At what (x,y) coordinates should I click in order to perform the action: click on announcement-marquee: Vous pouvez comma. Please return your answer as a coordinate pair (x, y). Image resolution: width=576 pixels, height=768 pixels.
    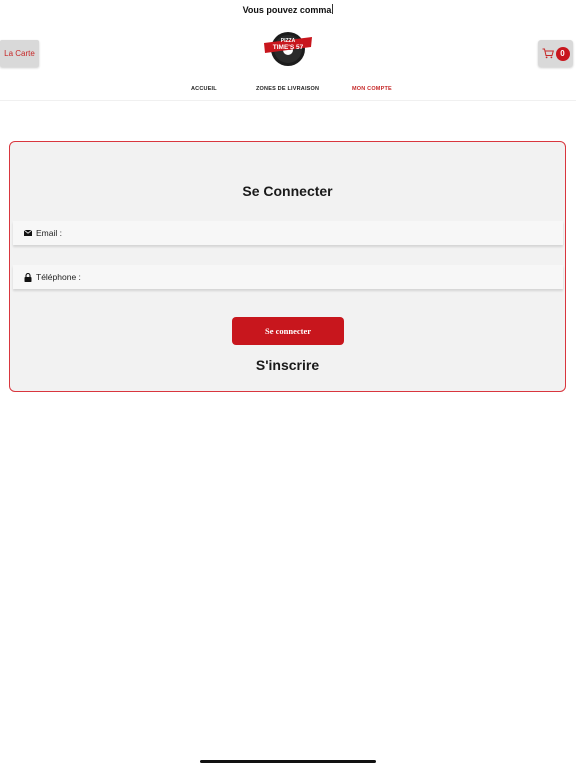
    Looking at the image, I should click on (288, 9).